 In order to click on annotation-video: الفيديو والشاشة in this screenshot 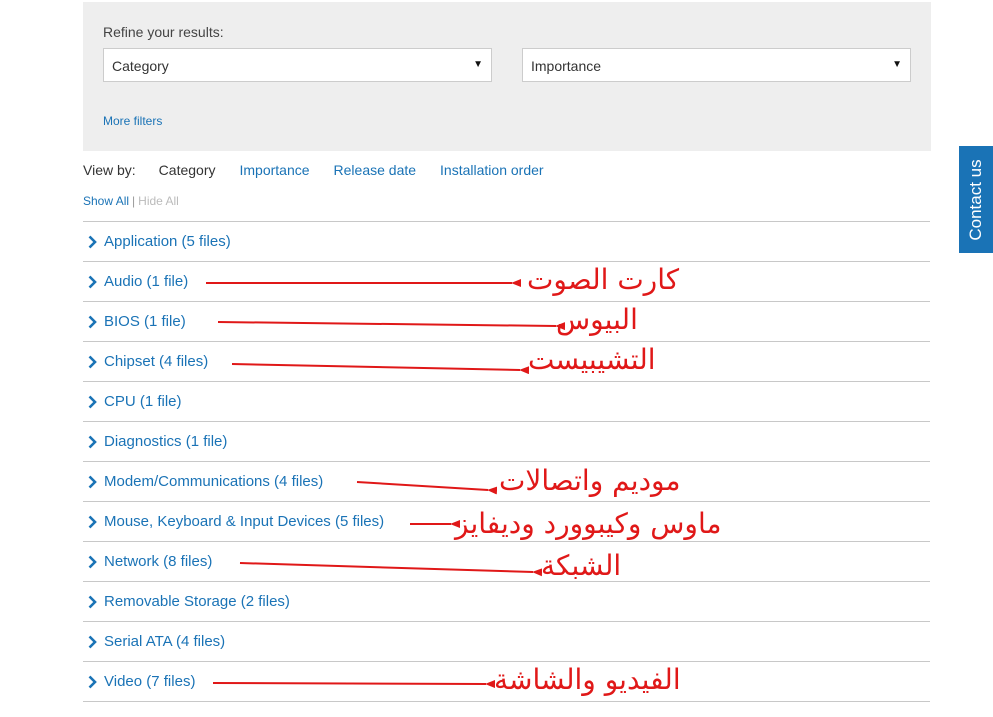, I will do `click(587, 679)`.